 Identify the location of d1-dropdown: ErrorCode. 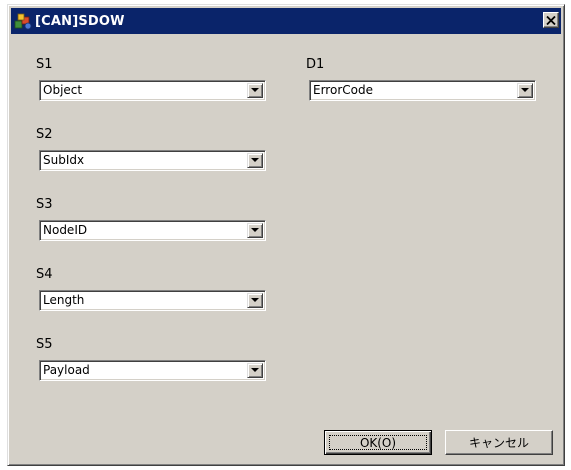
(422, 90).